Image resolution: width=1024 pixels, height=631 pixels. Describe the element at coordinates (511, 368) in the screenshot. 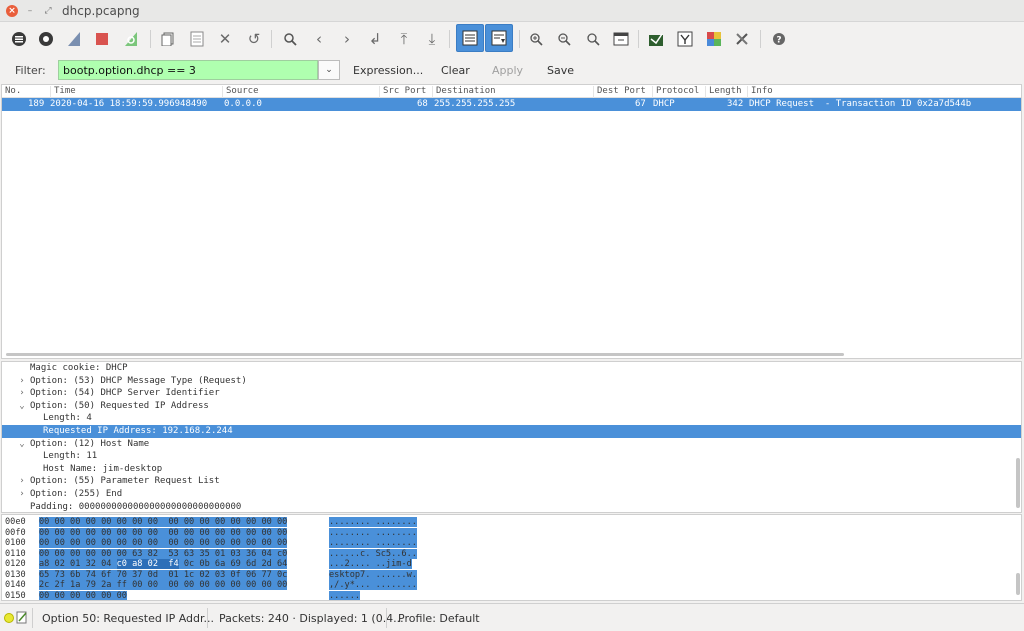

I see `detail-tree-item: Magic cookie: DHCP` at that location.